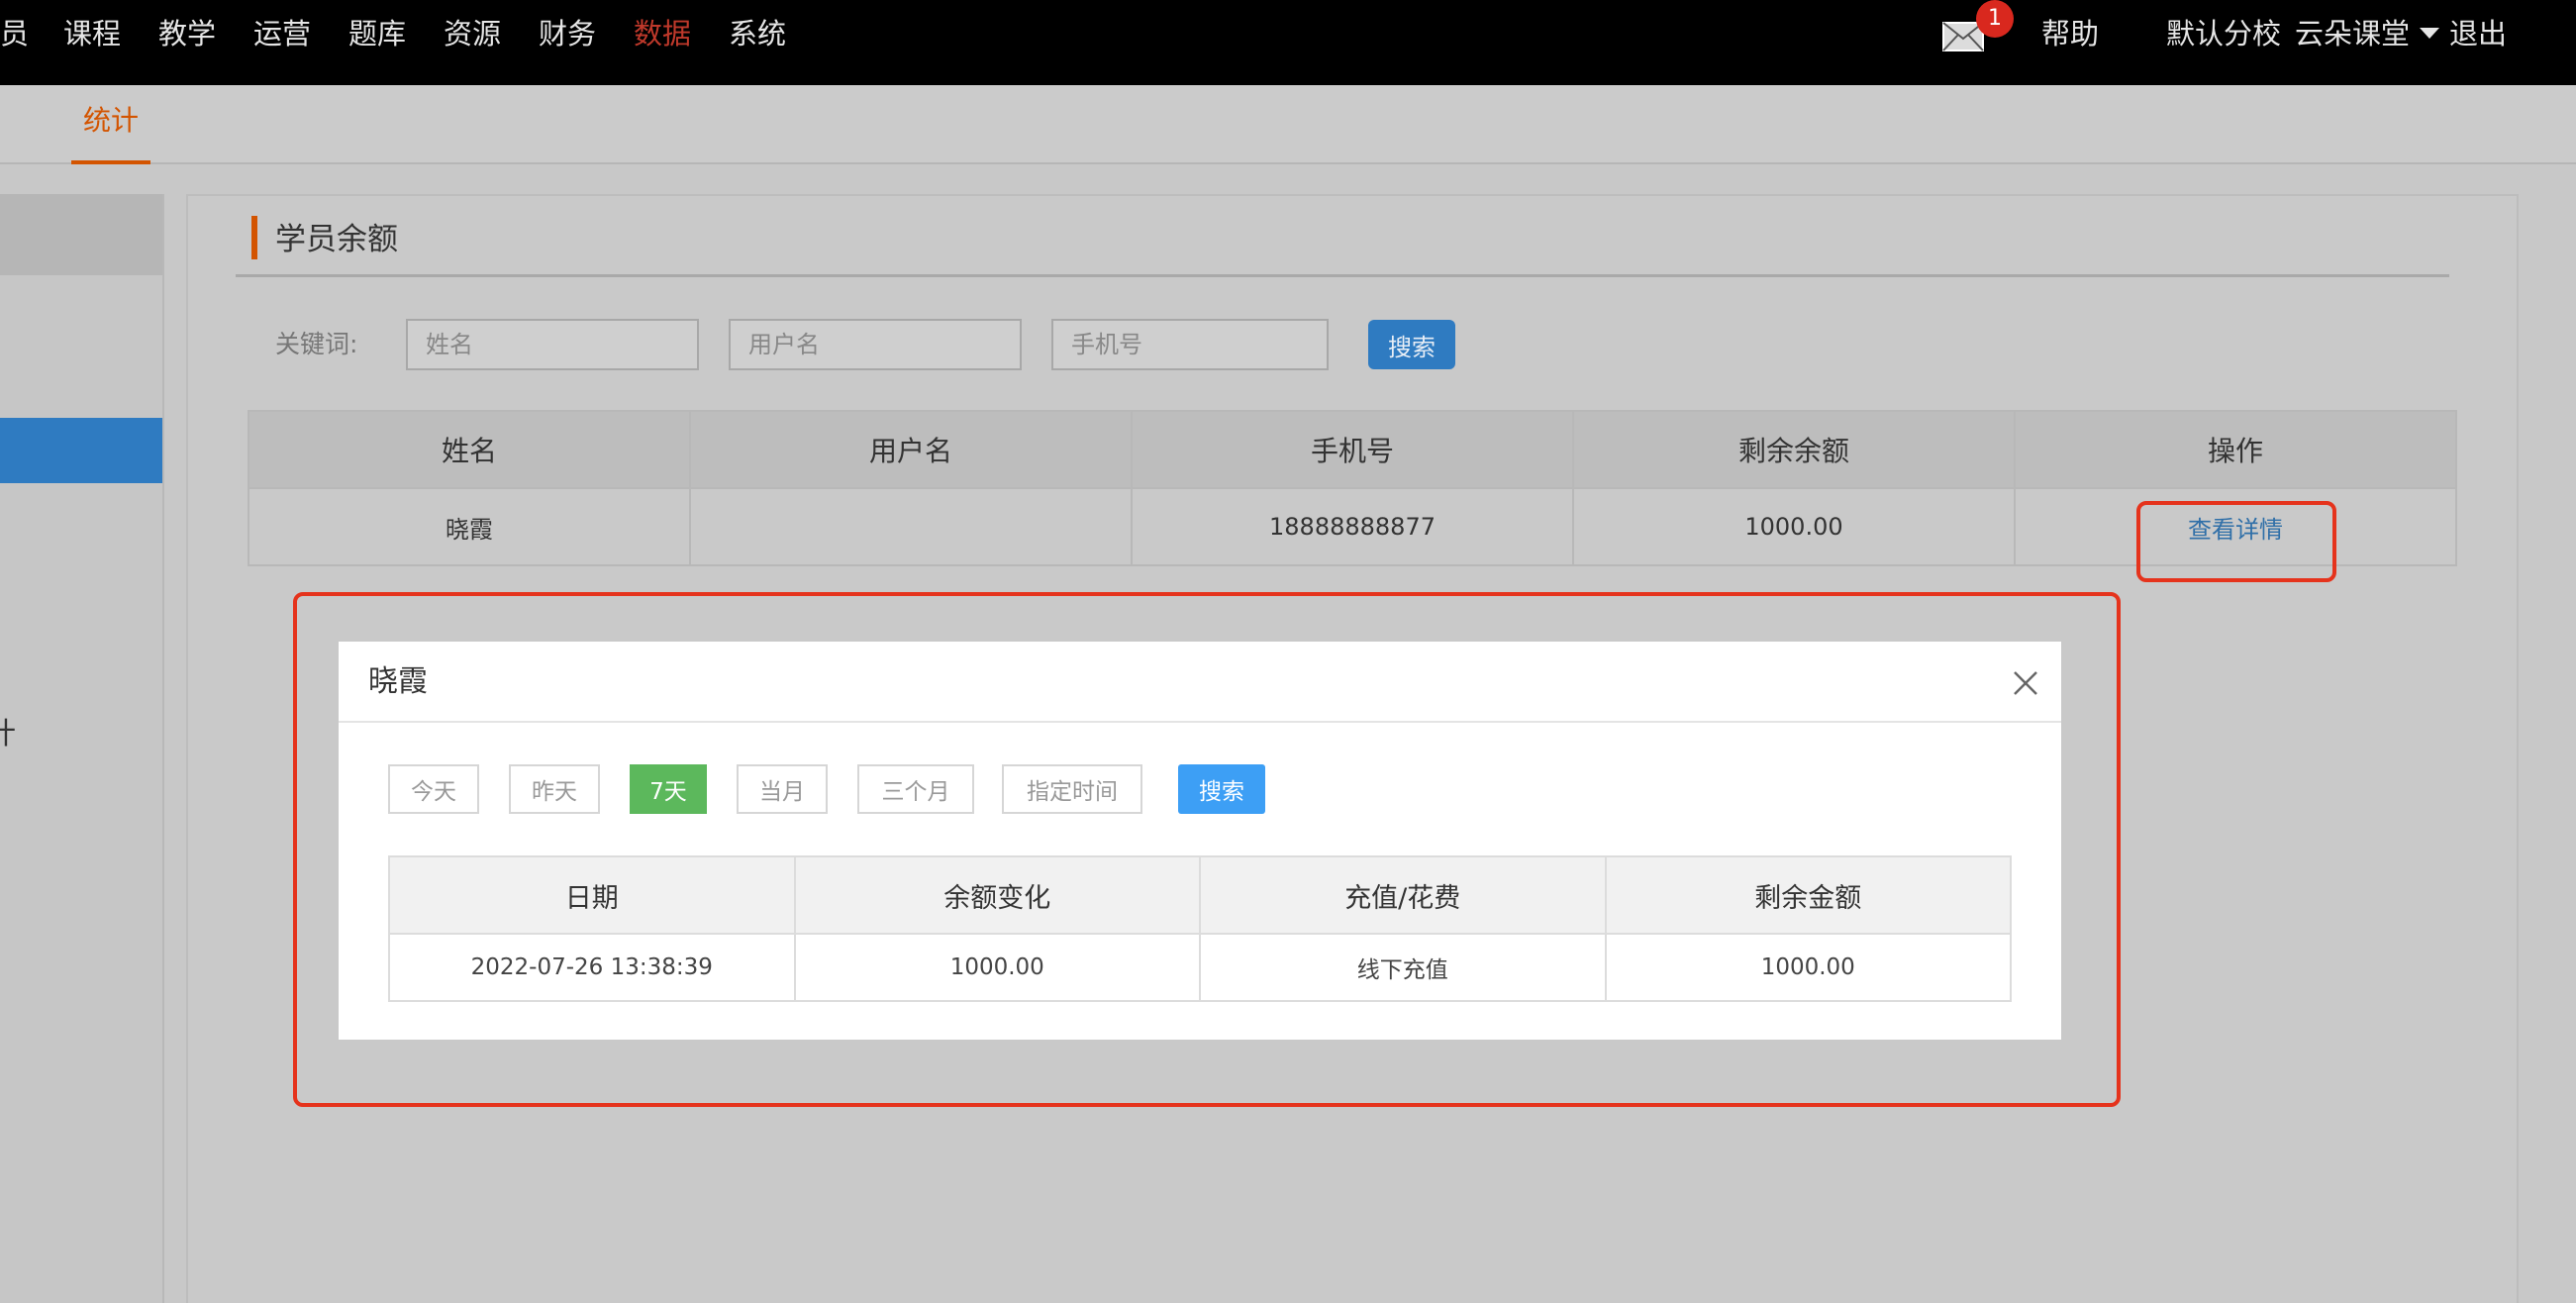 The image size is (2576, 1303). What do you see at coordinates (1403, 967) in the screenshot?
I see `cell-type: 线下充值` at bounding box center [1403, 967].